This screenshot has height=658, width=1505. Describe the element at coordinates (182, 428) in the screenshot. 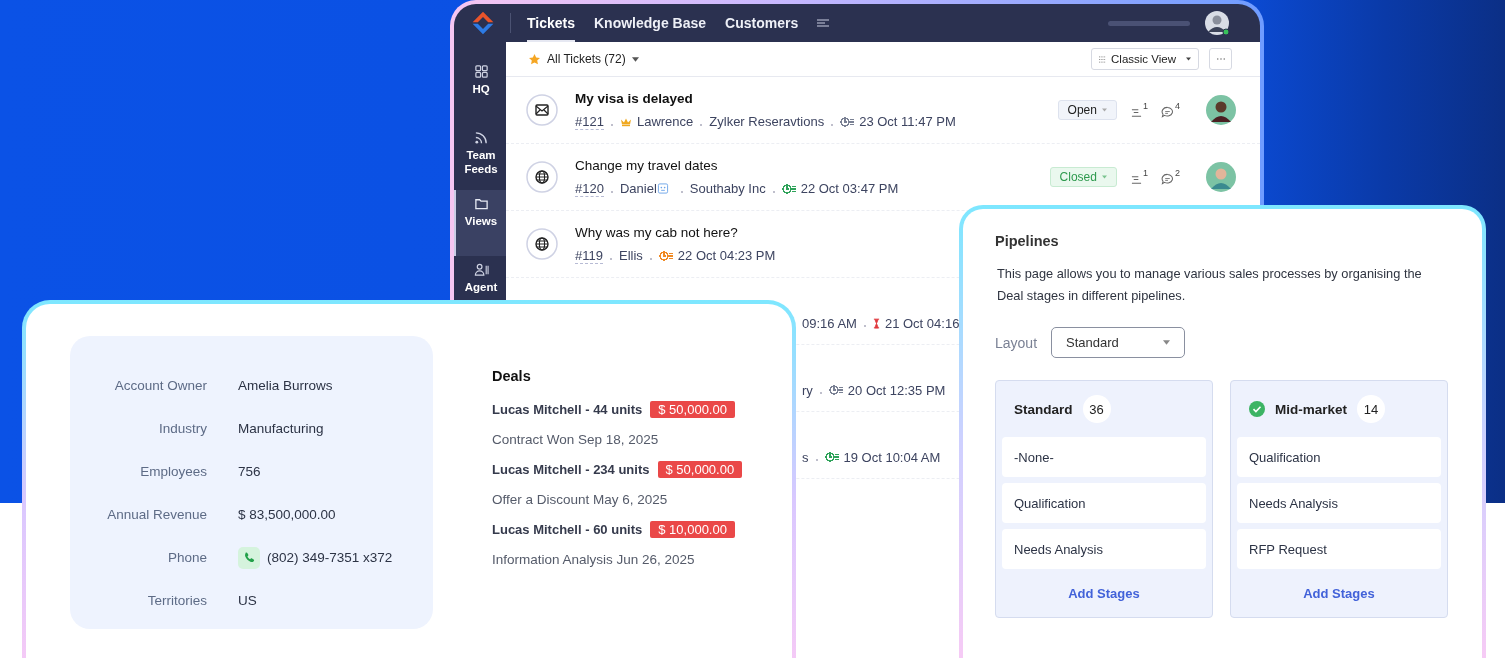

I see `field-label: Industry` at that location.